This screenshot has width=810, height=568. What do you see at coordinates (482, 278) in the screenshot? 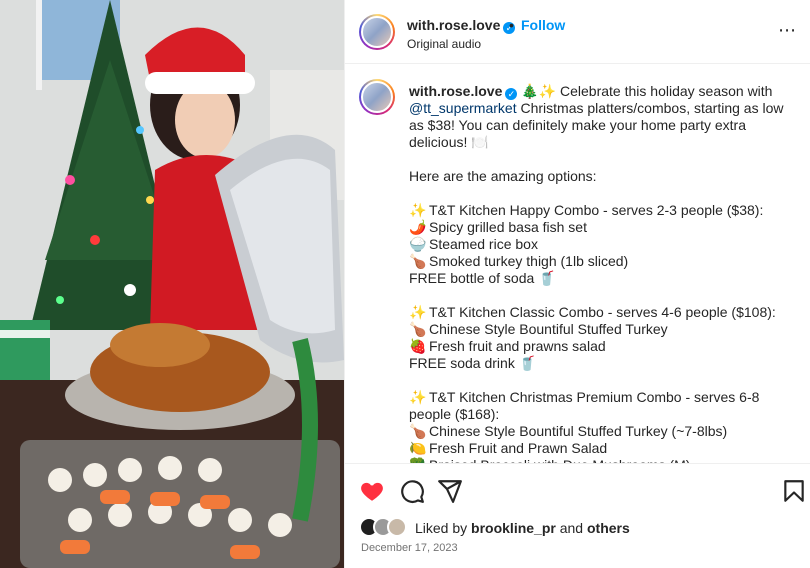
I see `combo-extra: FREE bottle of soda 🥤` at bounding box center [482, 278].